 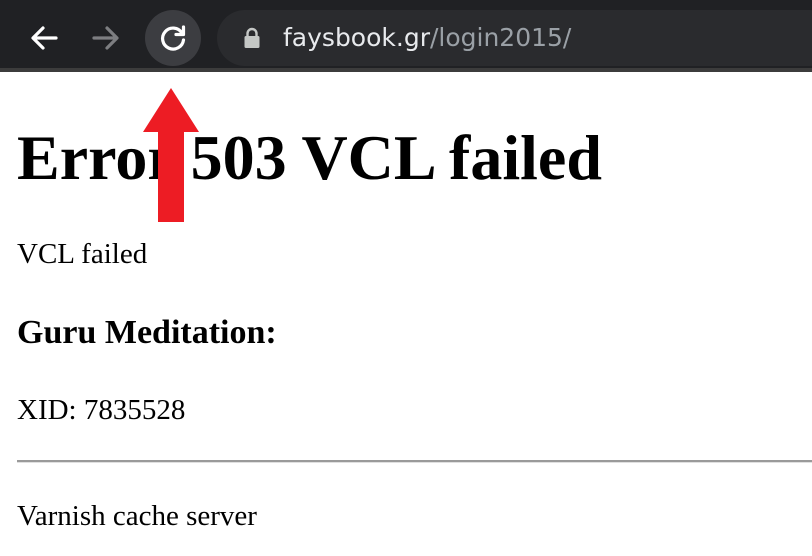 I want to click on reload-button, so click(x=173, y=38).